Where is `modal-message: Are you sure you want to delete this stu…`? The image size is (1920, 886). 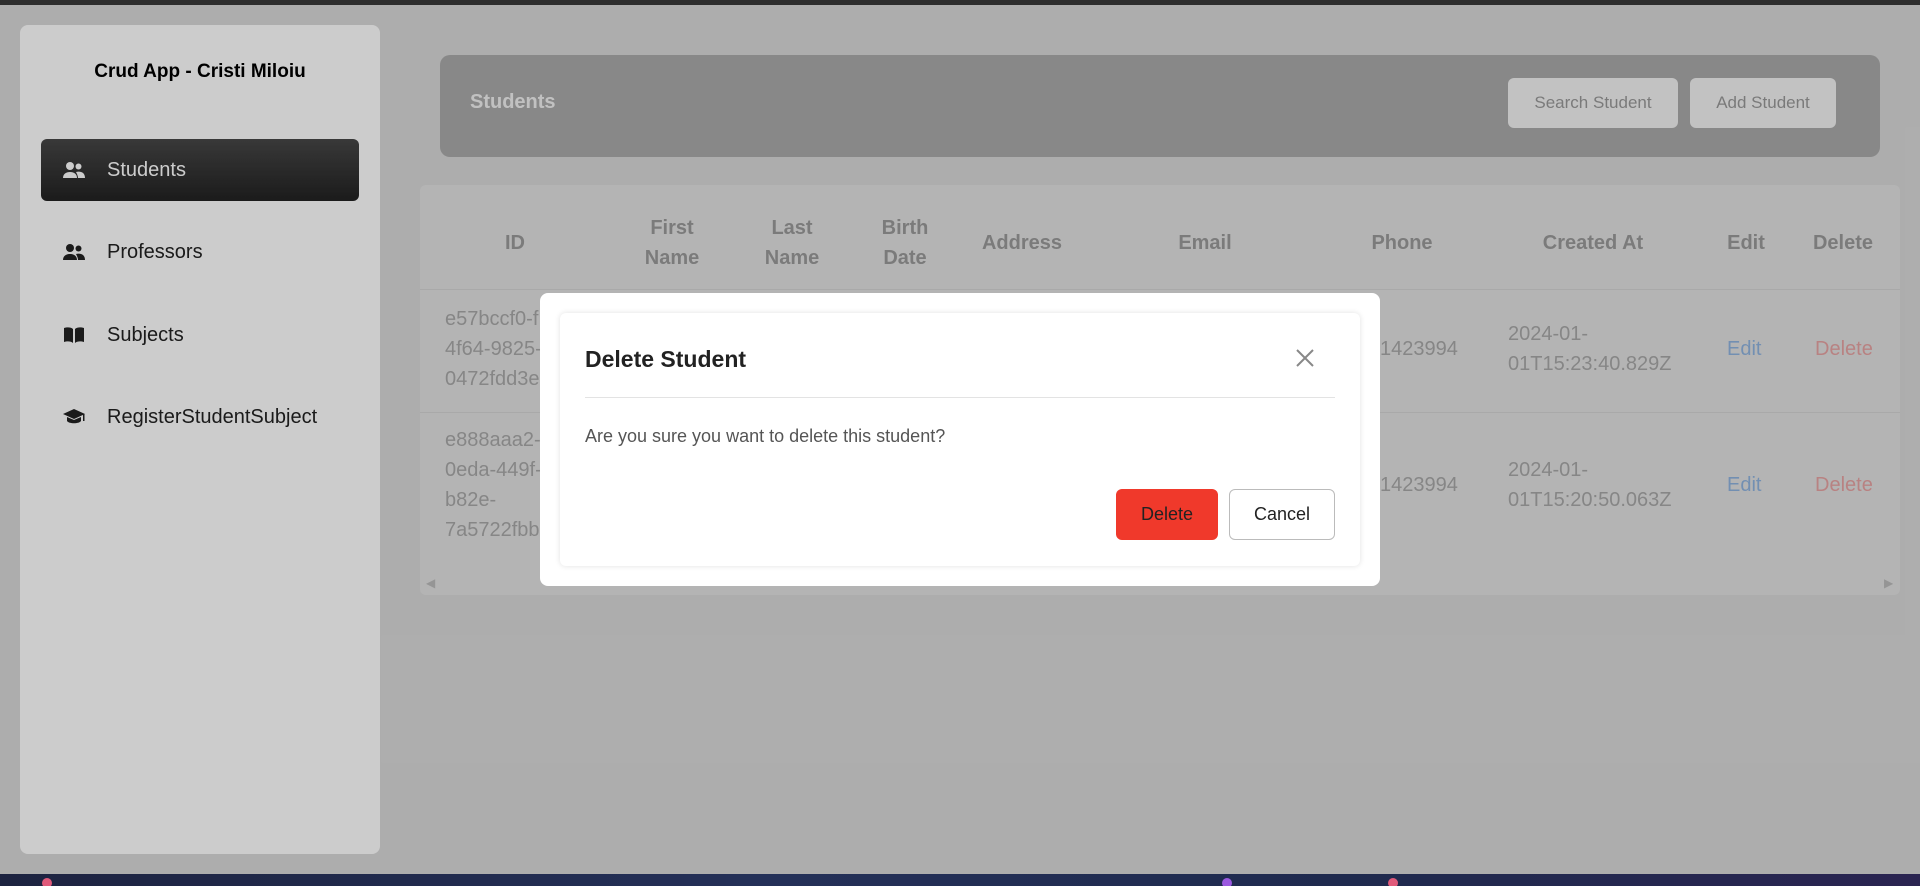
modal-message: Are you sure you want to delete this stu… is located at coordinates (765, 436).